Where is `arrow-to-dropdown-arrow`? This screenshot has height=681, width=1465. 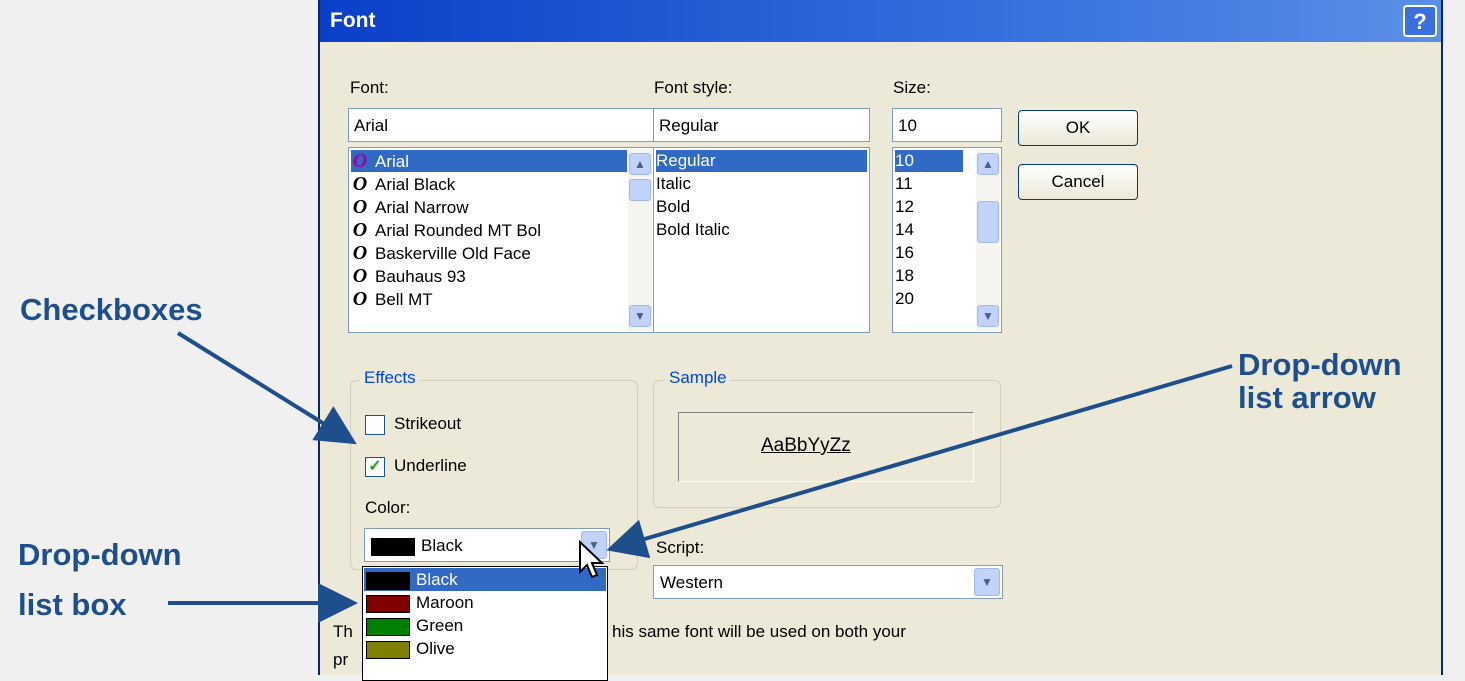 arrow-to-dropdown-arrow is located at coordinates (919, 461).